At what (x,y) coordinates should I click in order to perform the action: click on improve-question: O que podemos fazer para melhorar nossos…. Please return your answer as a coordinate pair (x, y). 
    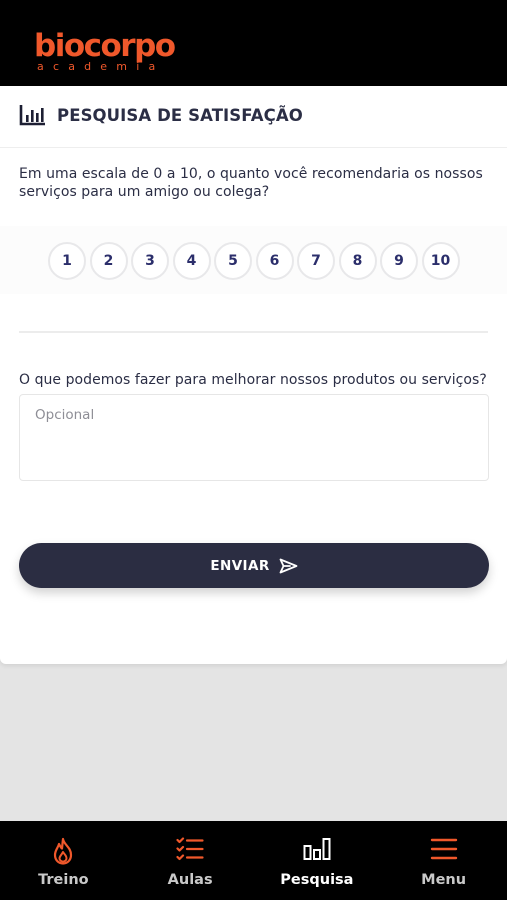
    Looking at the image, I should click on (253, 380).